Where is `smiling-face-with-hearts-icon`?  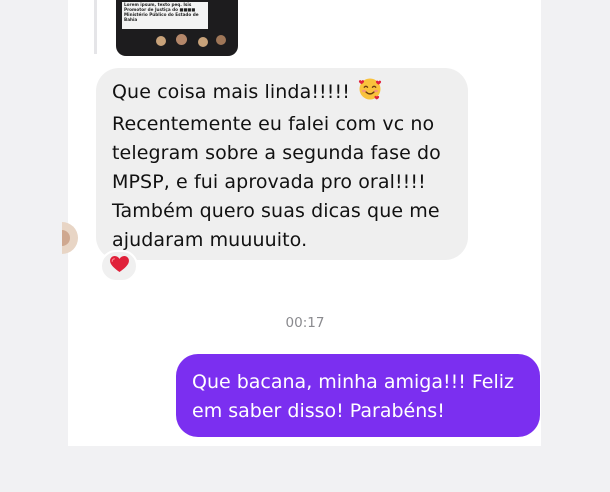 smiling-face-with-hearts-icon is located at coordinates (370, 93).